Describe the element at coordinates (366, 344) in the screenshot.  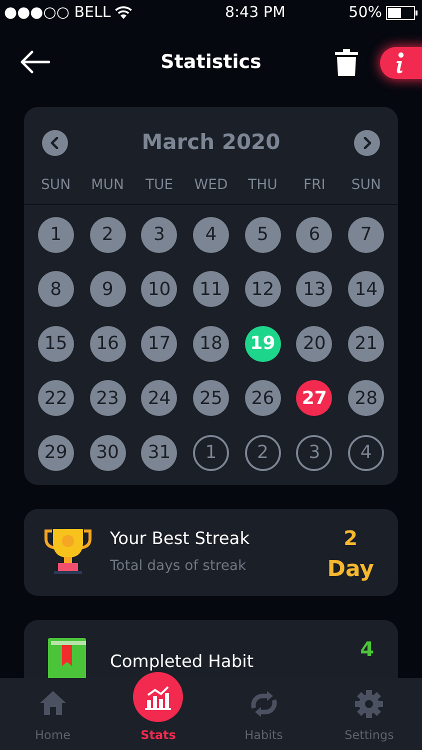
I see `calendar-day: 21` at that location.